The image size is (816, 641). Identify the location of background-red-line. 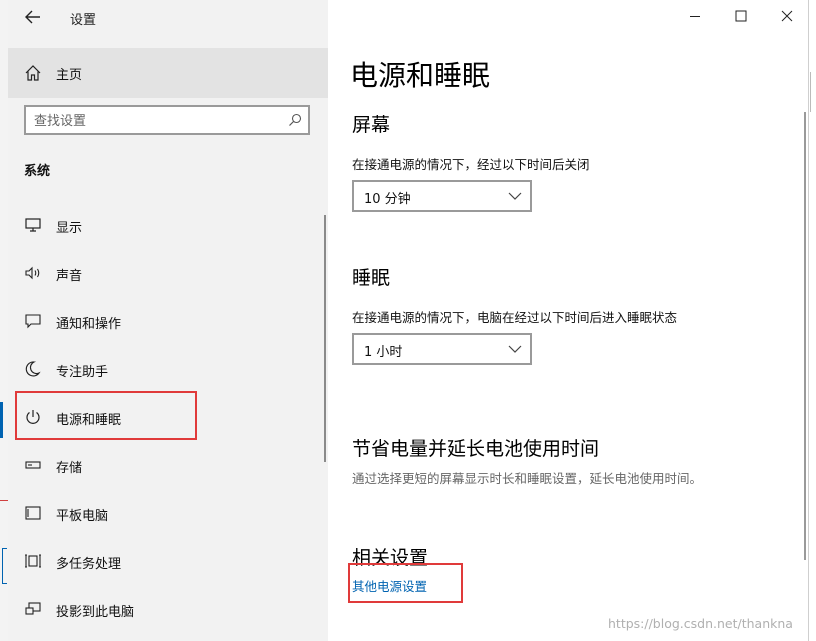
(4, 500).